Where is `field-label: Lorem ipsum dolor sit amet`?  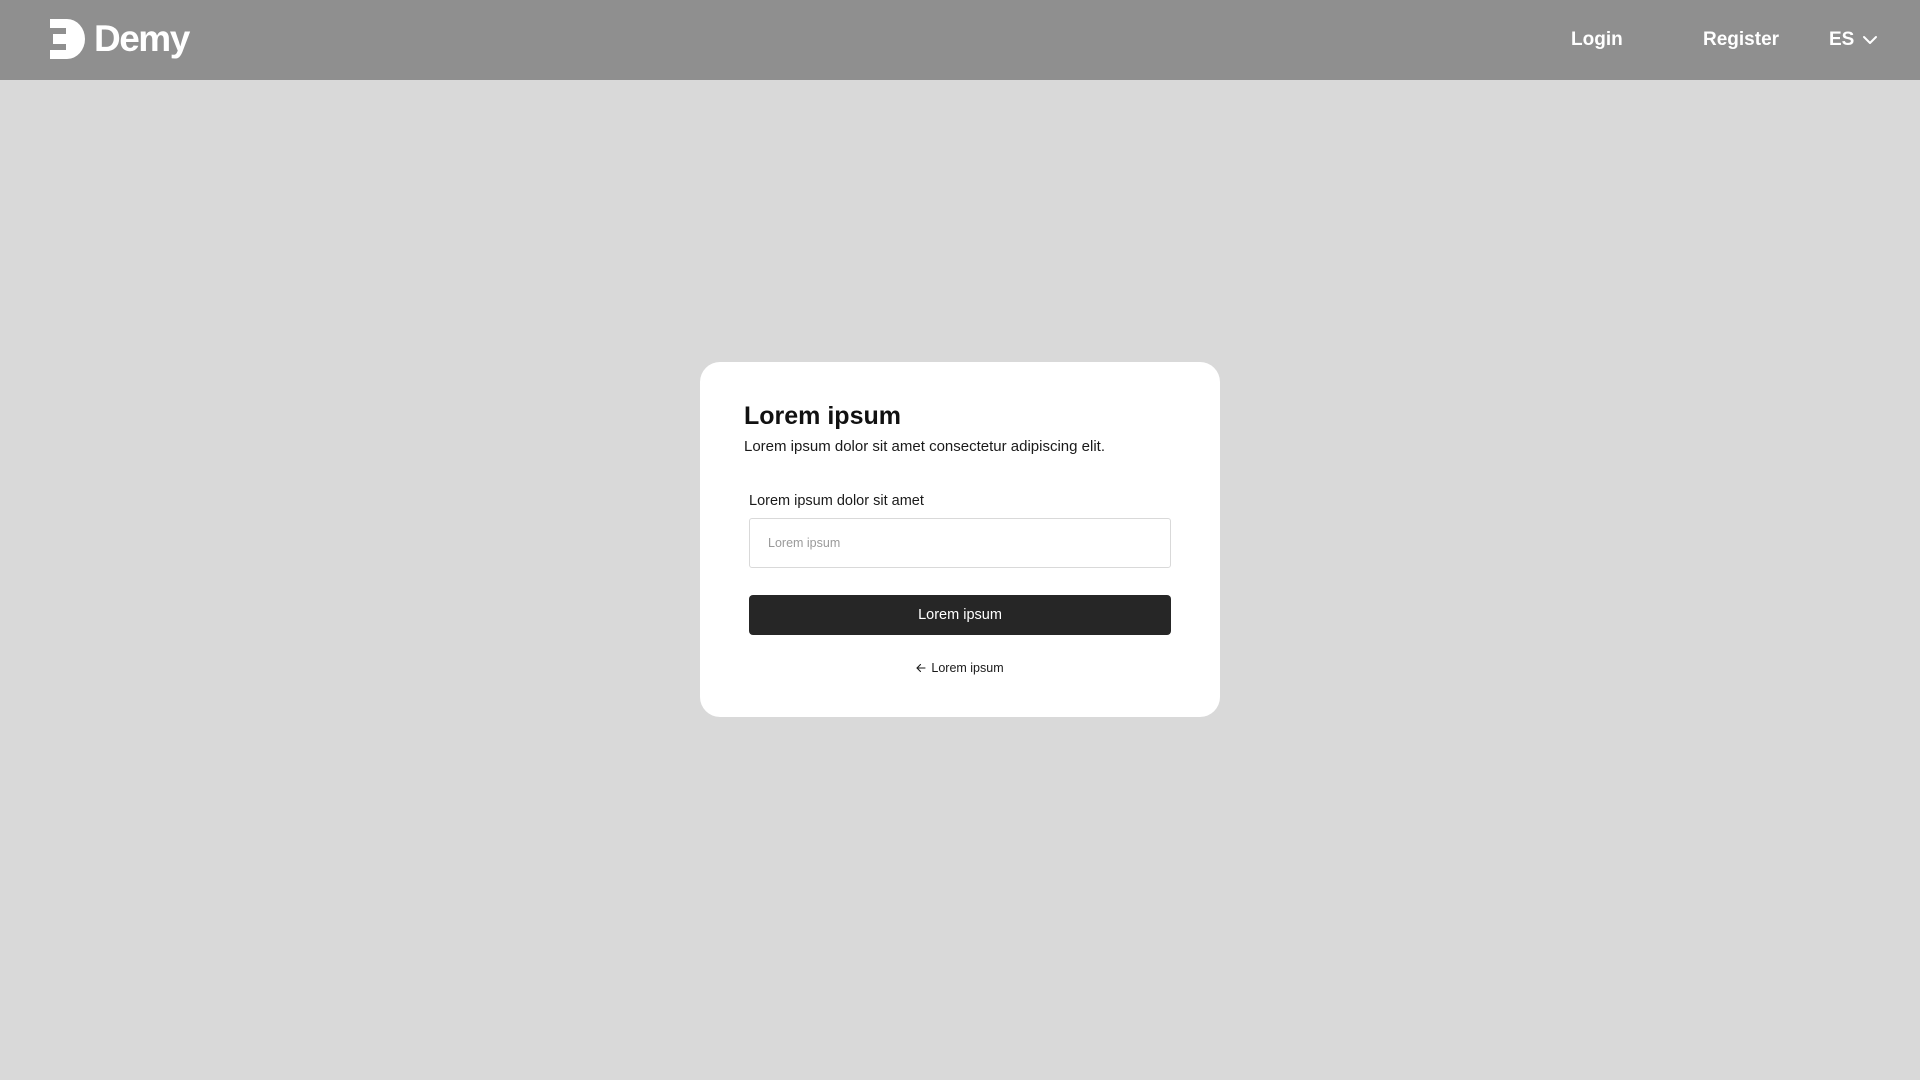
field-label: Lorem ipsum dolor sit amet is located at coordinates (836, 501).